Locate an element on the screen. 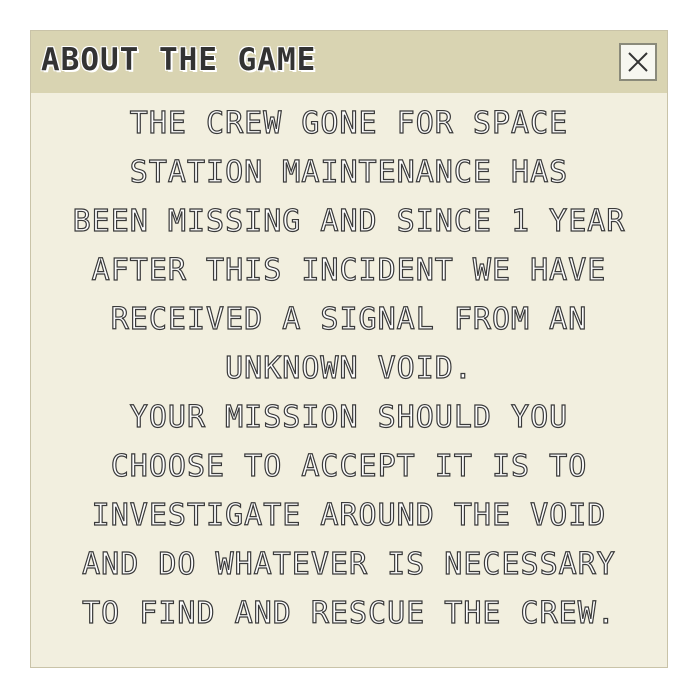 This screenshot has height=700, width=700. story-line: RECEIVED A SIGNAL FROM AN is located at coordinates (349, 319).